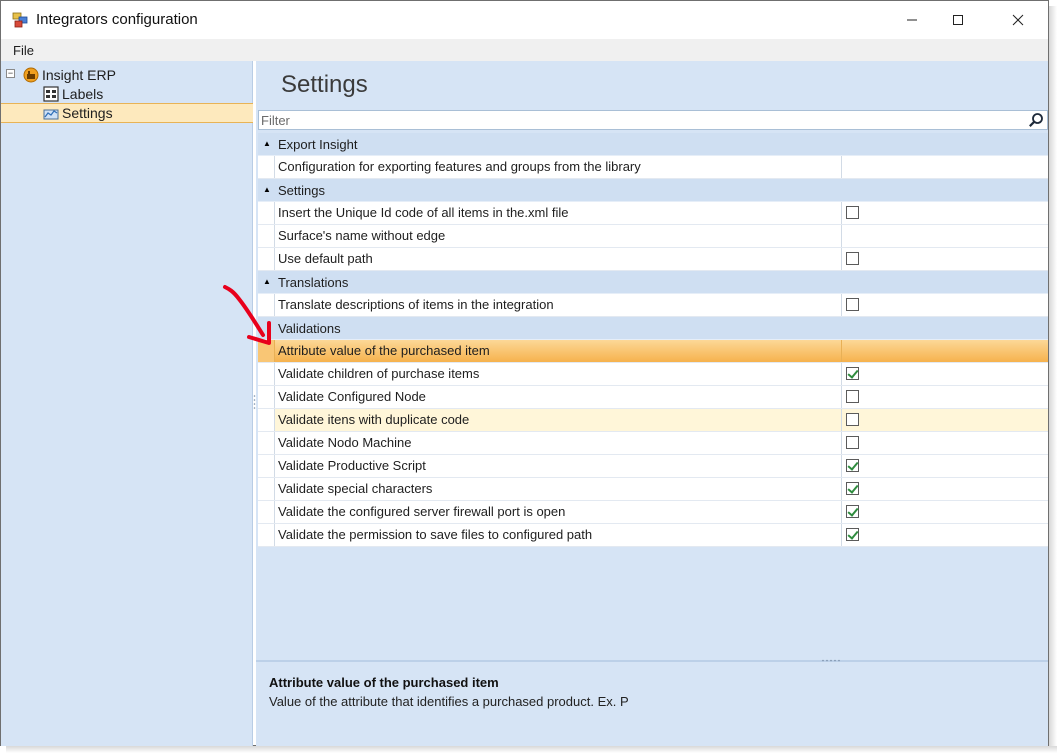 The width and height of the screenshot is (1057, 753). I want to click on property-name: Validate special characters, so click(558, 489).